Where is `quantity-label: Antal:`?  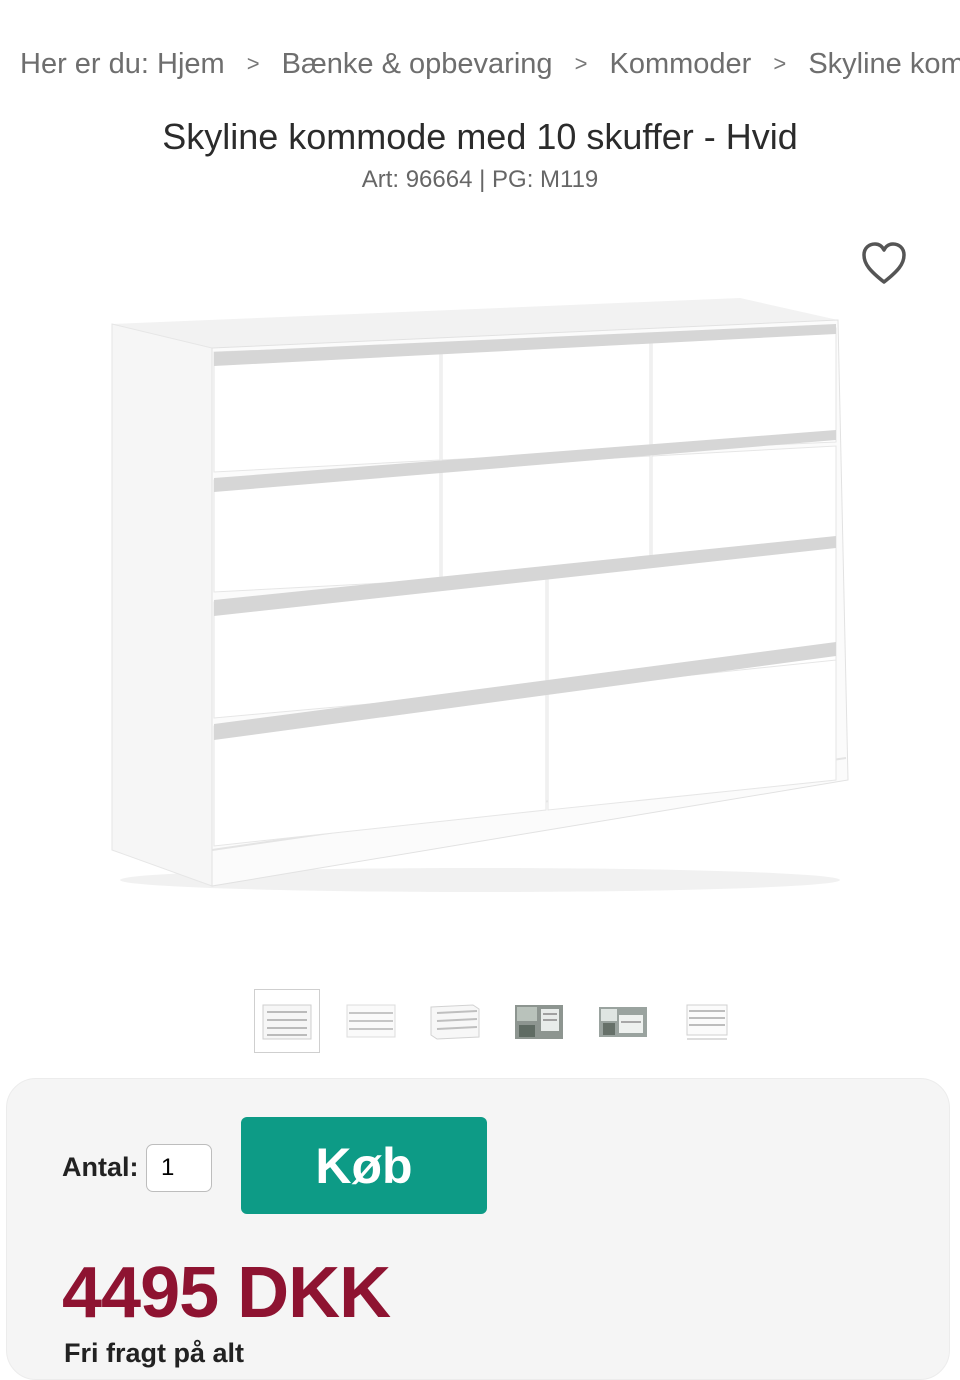
quantity-label: Antal: is located at coordinates (100, 1167).